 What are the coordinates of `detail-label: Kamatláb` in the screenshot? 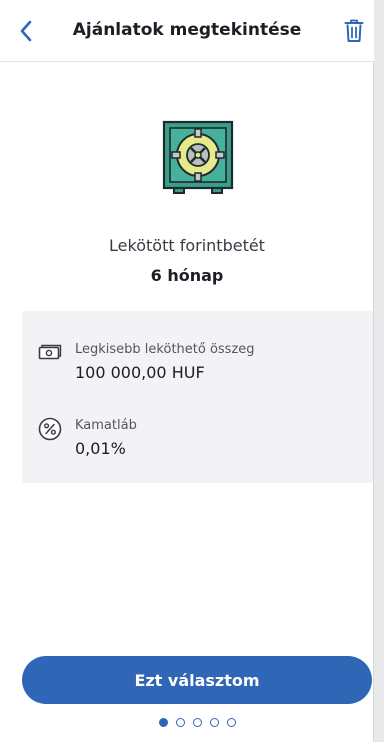 It's located at (106, 425).